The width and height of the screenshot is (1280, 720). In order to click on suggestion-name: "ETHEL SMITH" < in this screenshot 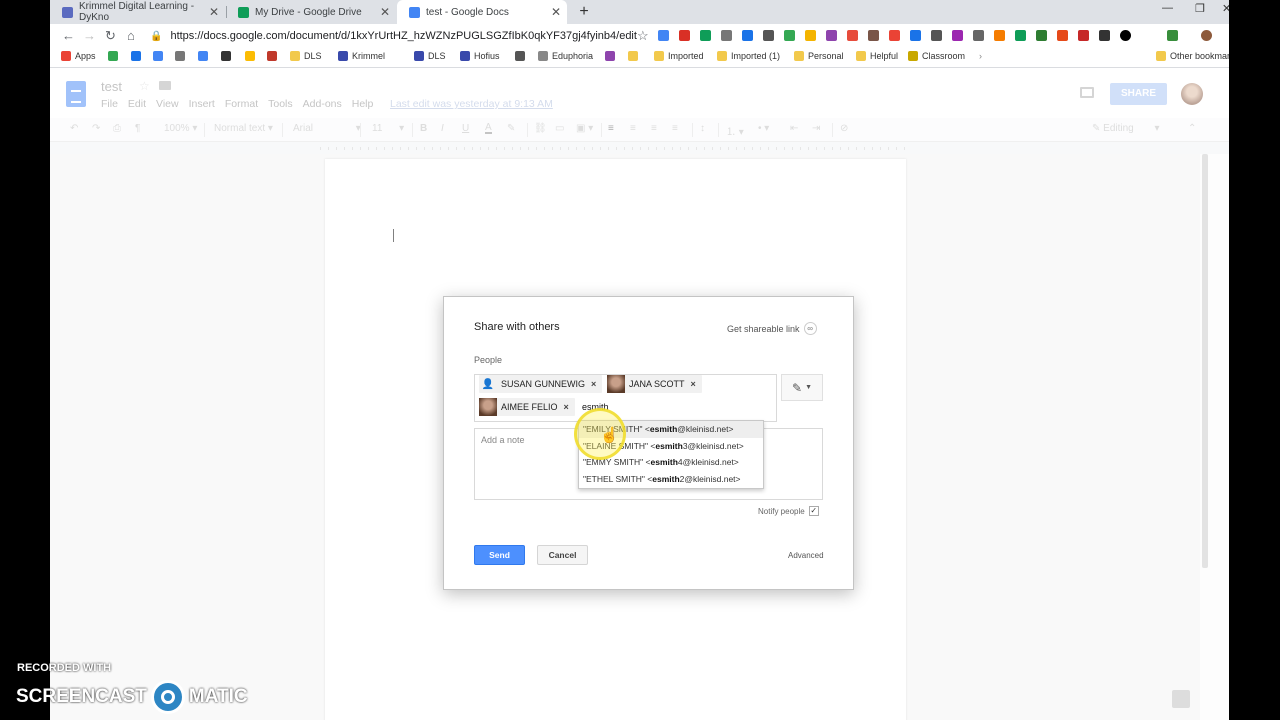, I will do `click(618, 478)`.